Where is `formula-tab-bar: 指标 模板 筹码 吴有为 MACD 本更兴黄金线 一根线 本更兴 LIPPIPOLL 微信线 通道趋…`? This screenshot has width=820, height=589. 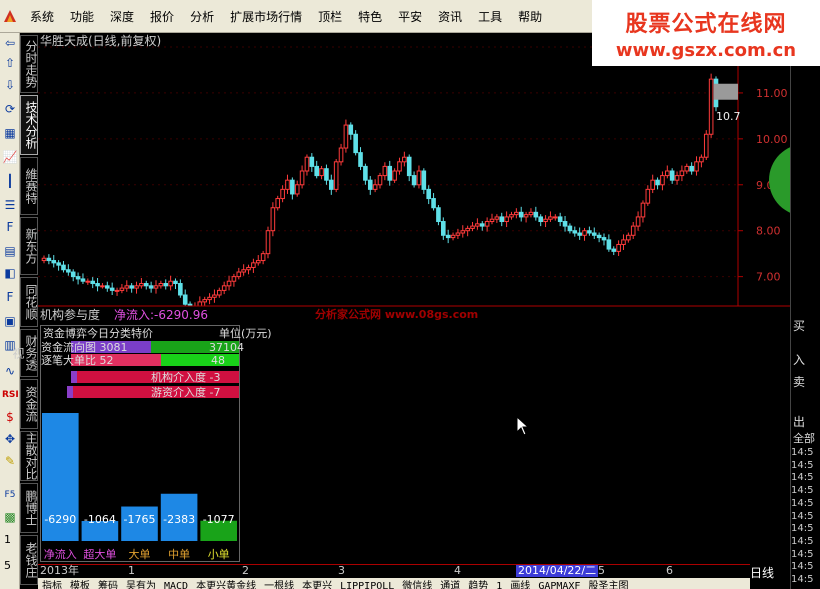
formula-tab-bar: 指标 模板 筹码 吴有为 MACD 本更兴黄金线 一根线 本更兴 LIPPIPOLL 微信线 通道趋… is located at coordinates (394, 583).